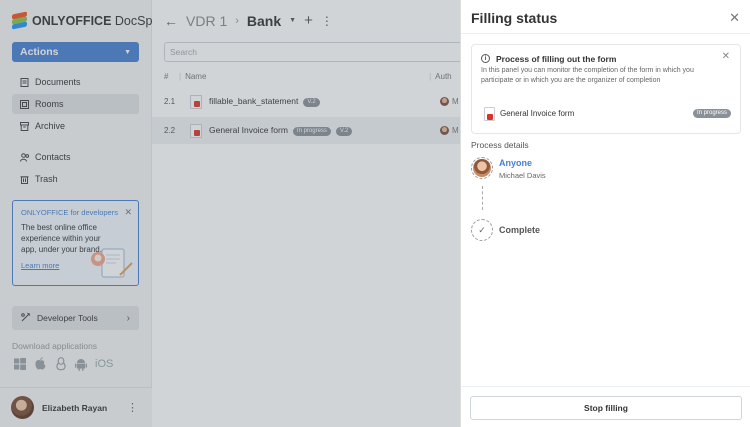 Image resolution: width=750 pixels, height=427 pixels. I want to click on process-details-heading: Process details, so click(500, 145).